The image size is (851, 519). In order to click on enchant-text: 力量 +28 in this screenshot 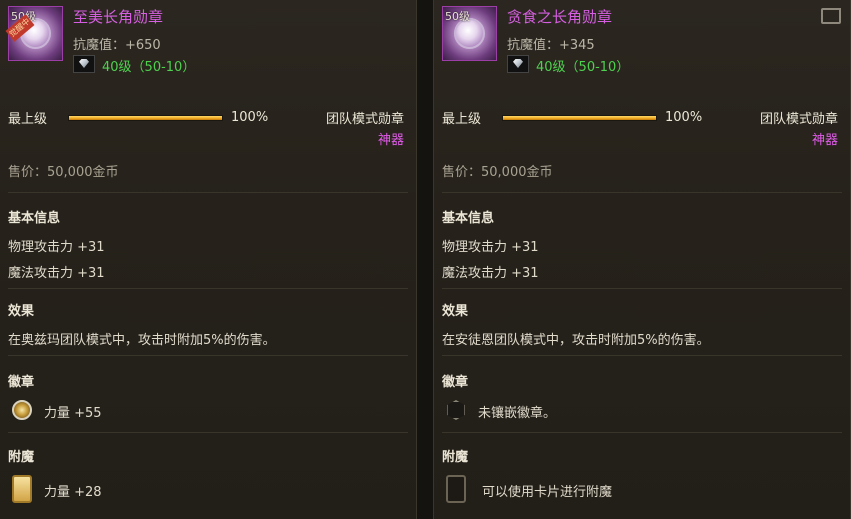, I will do `click(73, 492)`.